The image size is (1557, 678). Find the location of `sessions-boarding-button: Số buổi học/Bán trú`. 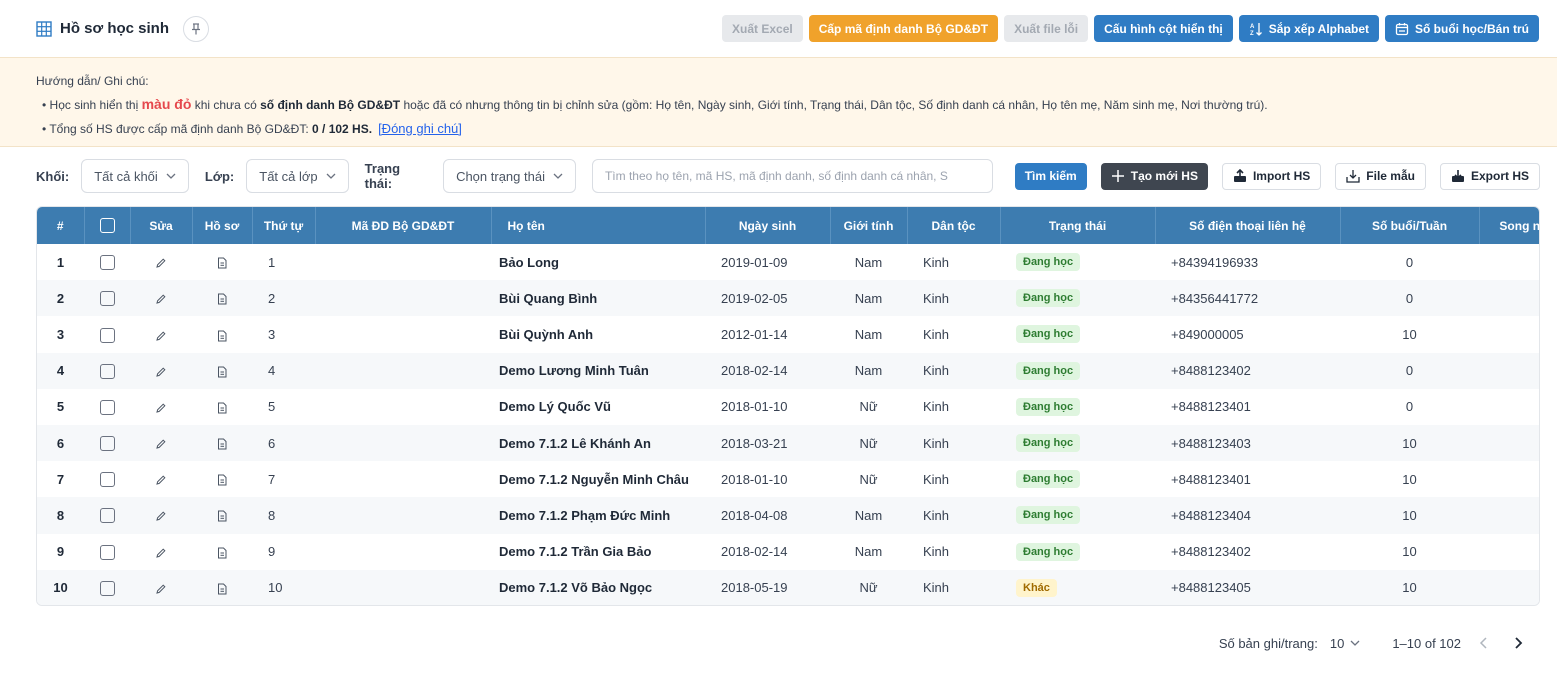

sessions-boarding-button: Số buổi học/Bán trú is located at coordinates (1462, 28).